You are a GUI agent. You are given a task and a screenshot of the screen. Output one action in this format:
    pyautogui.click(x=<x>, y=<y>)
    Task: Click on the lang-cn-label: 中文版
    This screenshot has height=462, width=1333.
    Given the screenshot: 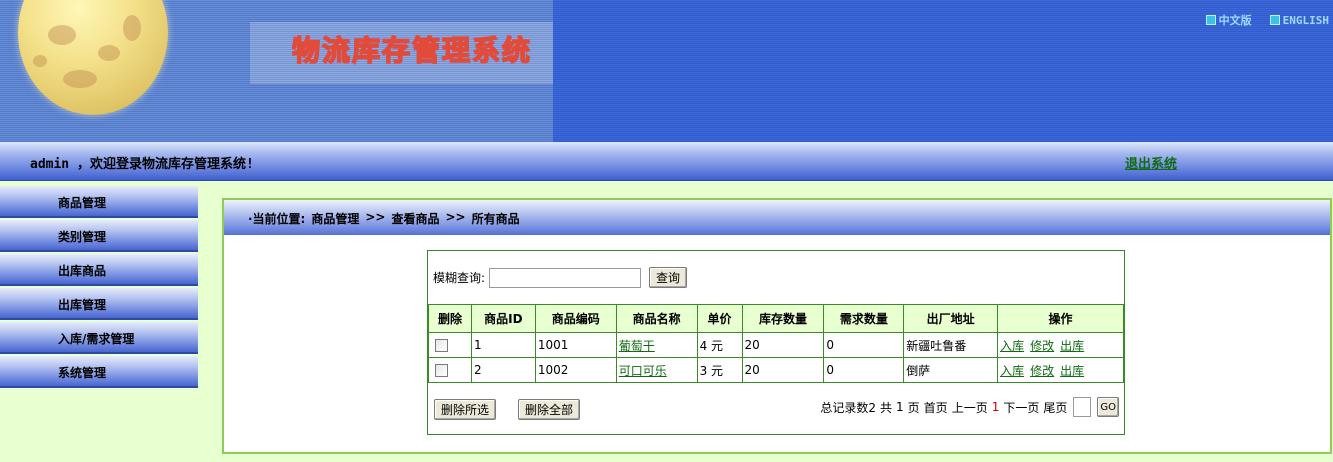 What is the action you would take?
    pyautogui.click(x=1235, y=20)
    